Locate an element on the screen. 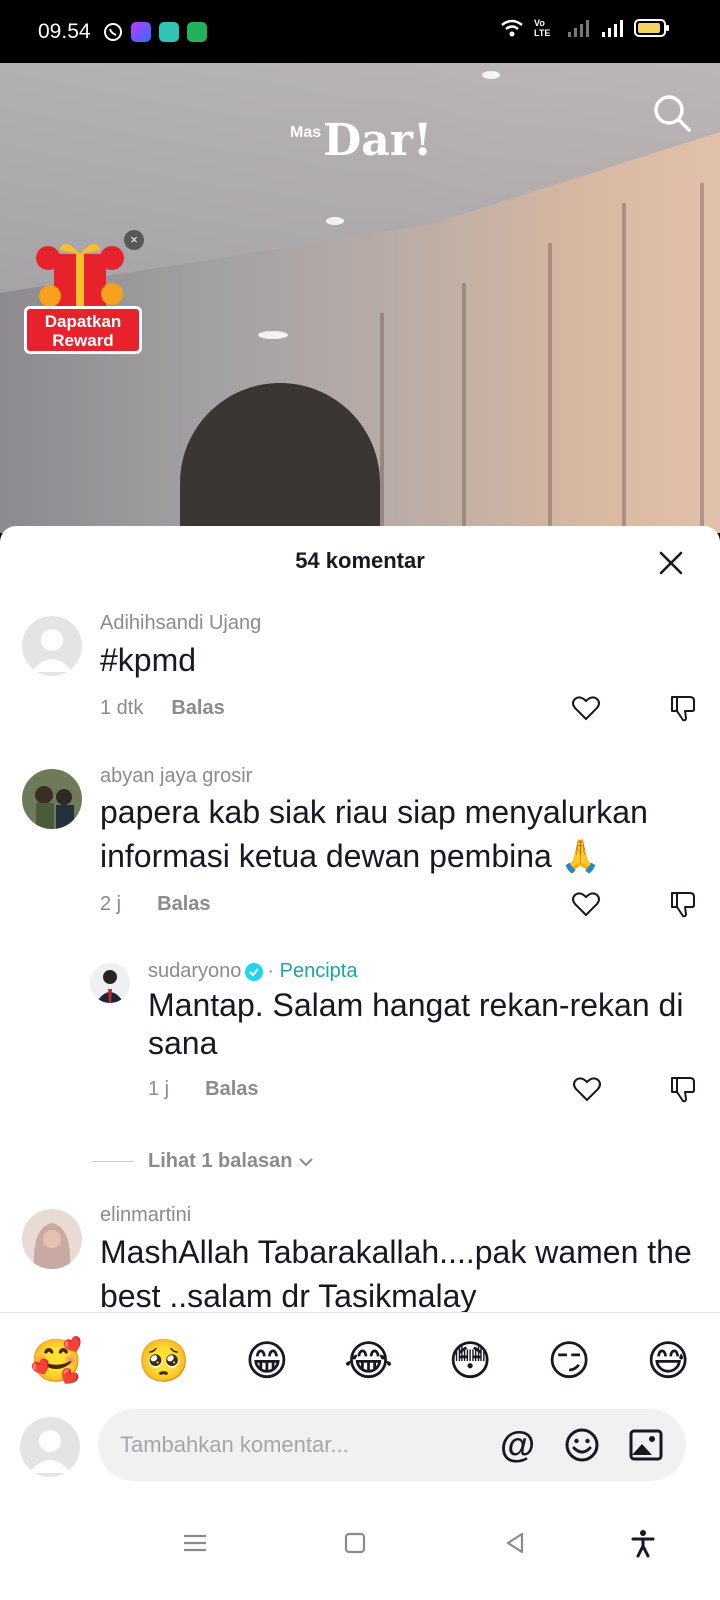 Image resolution: width=720 pixels, height=1600 pixels. mention-icon: @ is located at coordinates (518, 1445).